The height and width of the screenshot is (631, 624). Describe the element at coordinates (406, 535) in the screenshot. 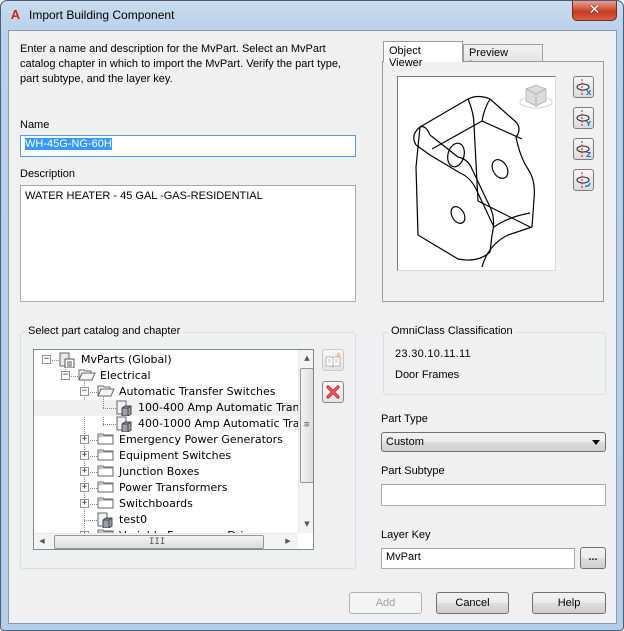

I see `layer-key-label: Layer Key` at that location.